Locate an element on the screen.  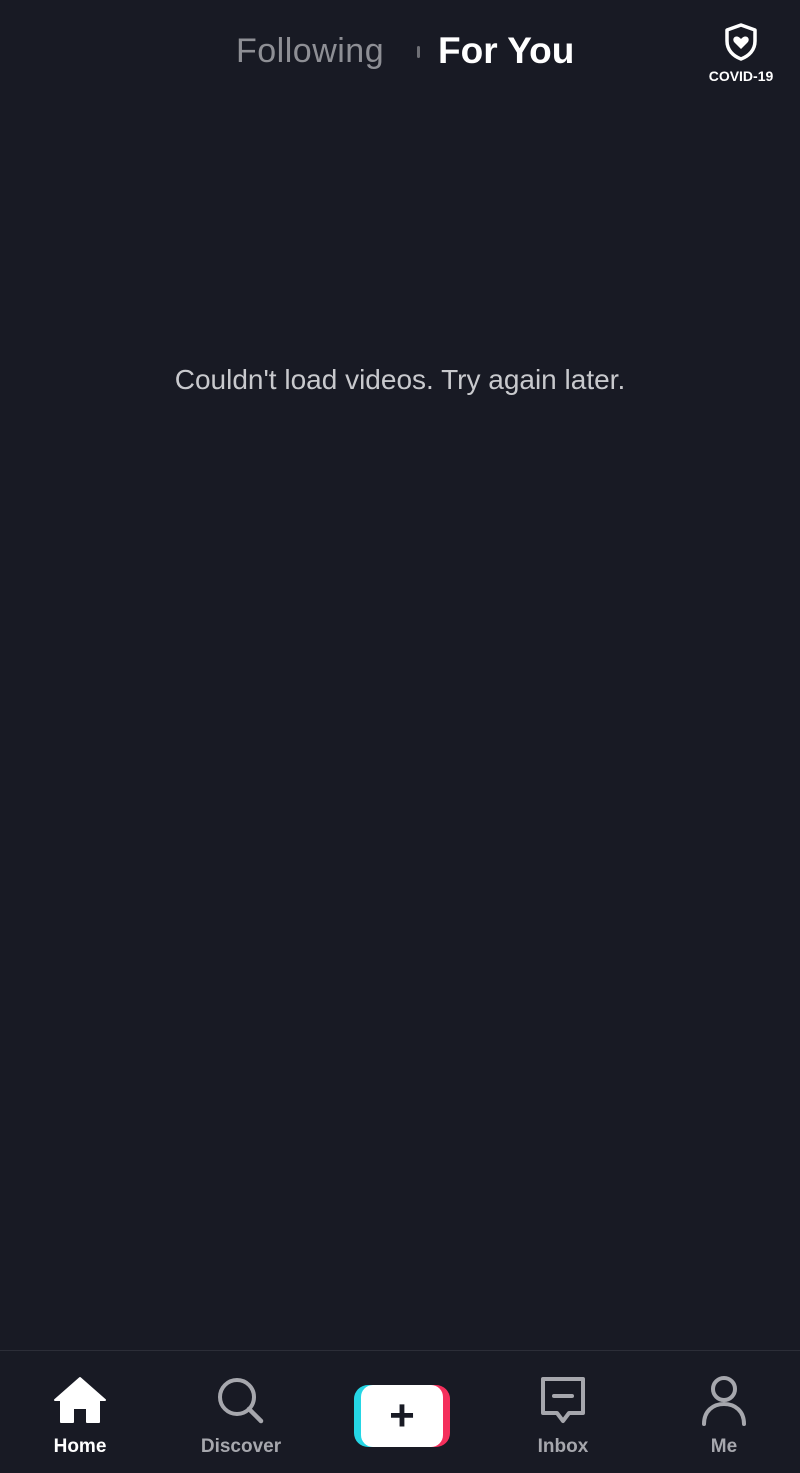
error-message: Couldn't load videos. Try again later. is located at coordinates (400, 379).